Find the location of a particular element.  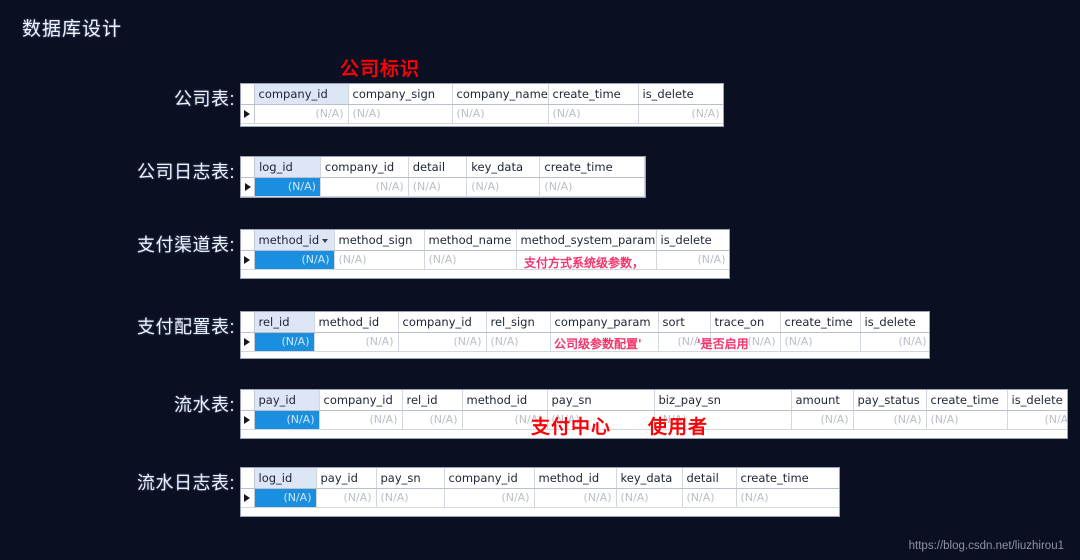

column-header: pay_status is located at coordinates (890, 400).